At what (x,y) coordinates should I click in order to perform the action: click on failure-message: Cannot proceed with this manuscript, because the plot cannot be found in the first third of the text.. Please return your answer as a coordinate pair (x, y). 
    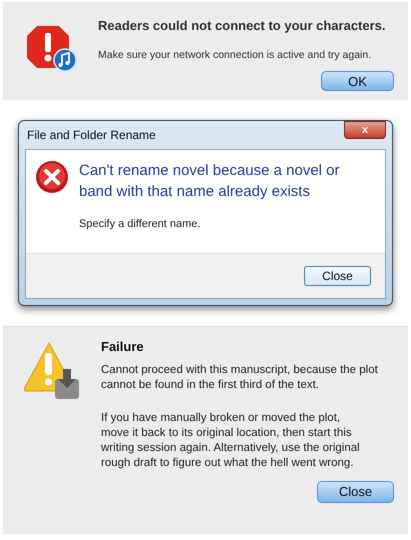
    Looking at the image, I should click on (240, 377).